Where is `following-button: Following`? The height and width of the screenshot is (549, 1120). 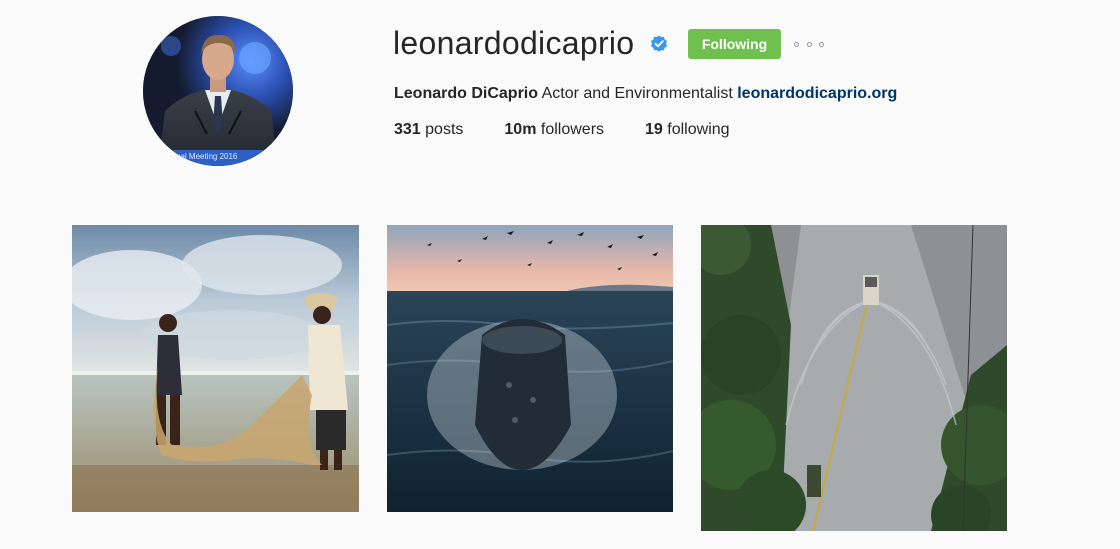 following-button: Following is located at coordinates (734, 44).